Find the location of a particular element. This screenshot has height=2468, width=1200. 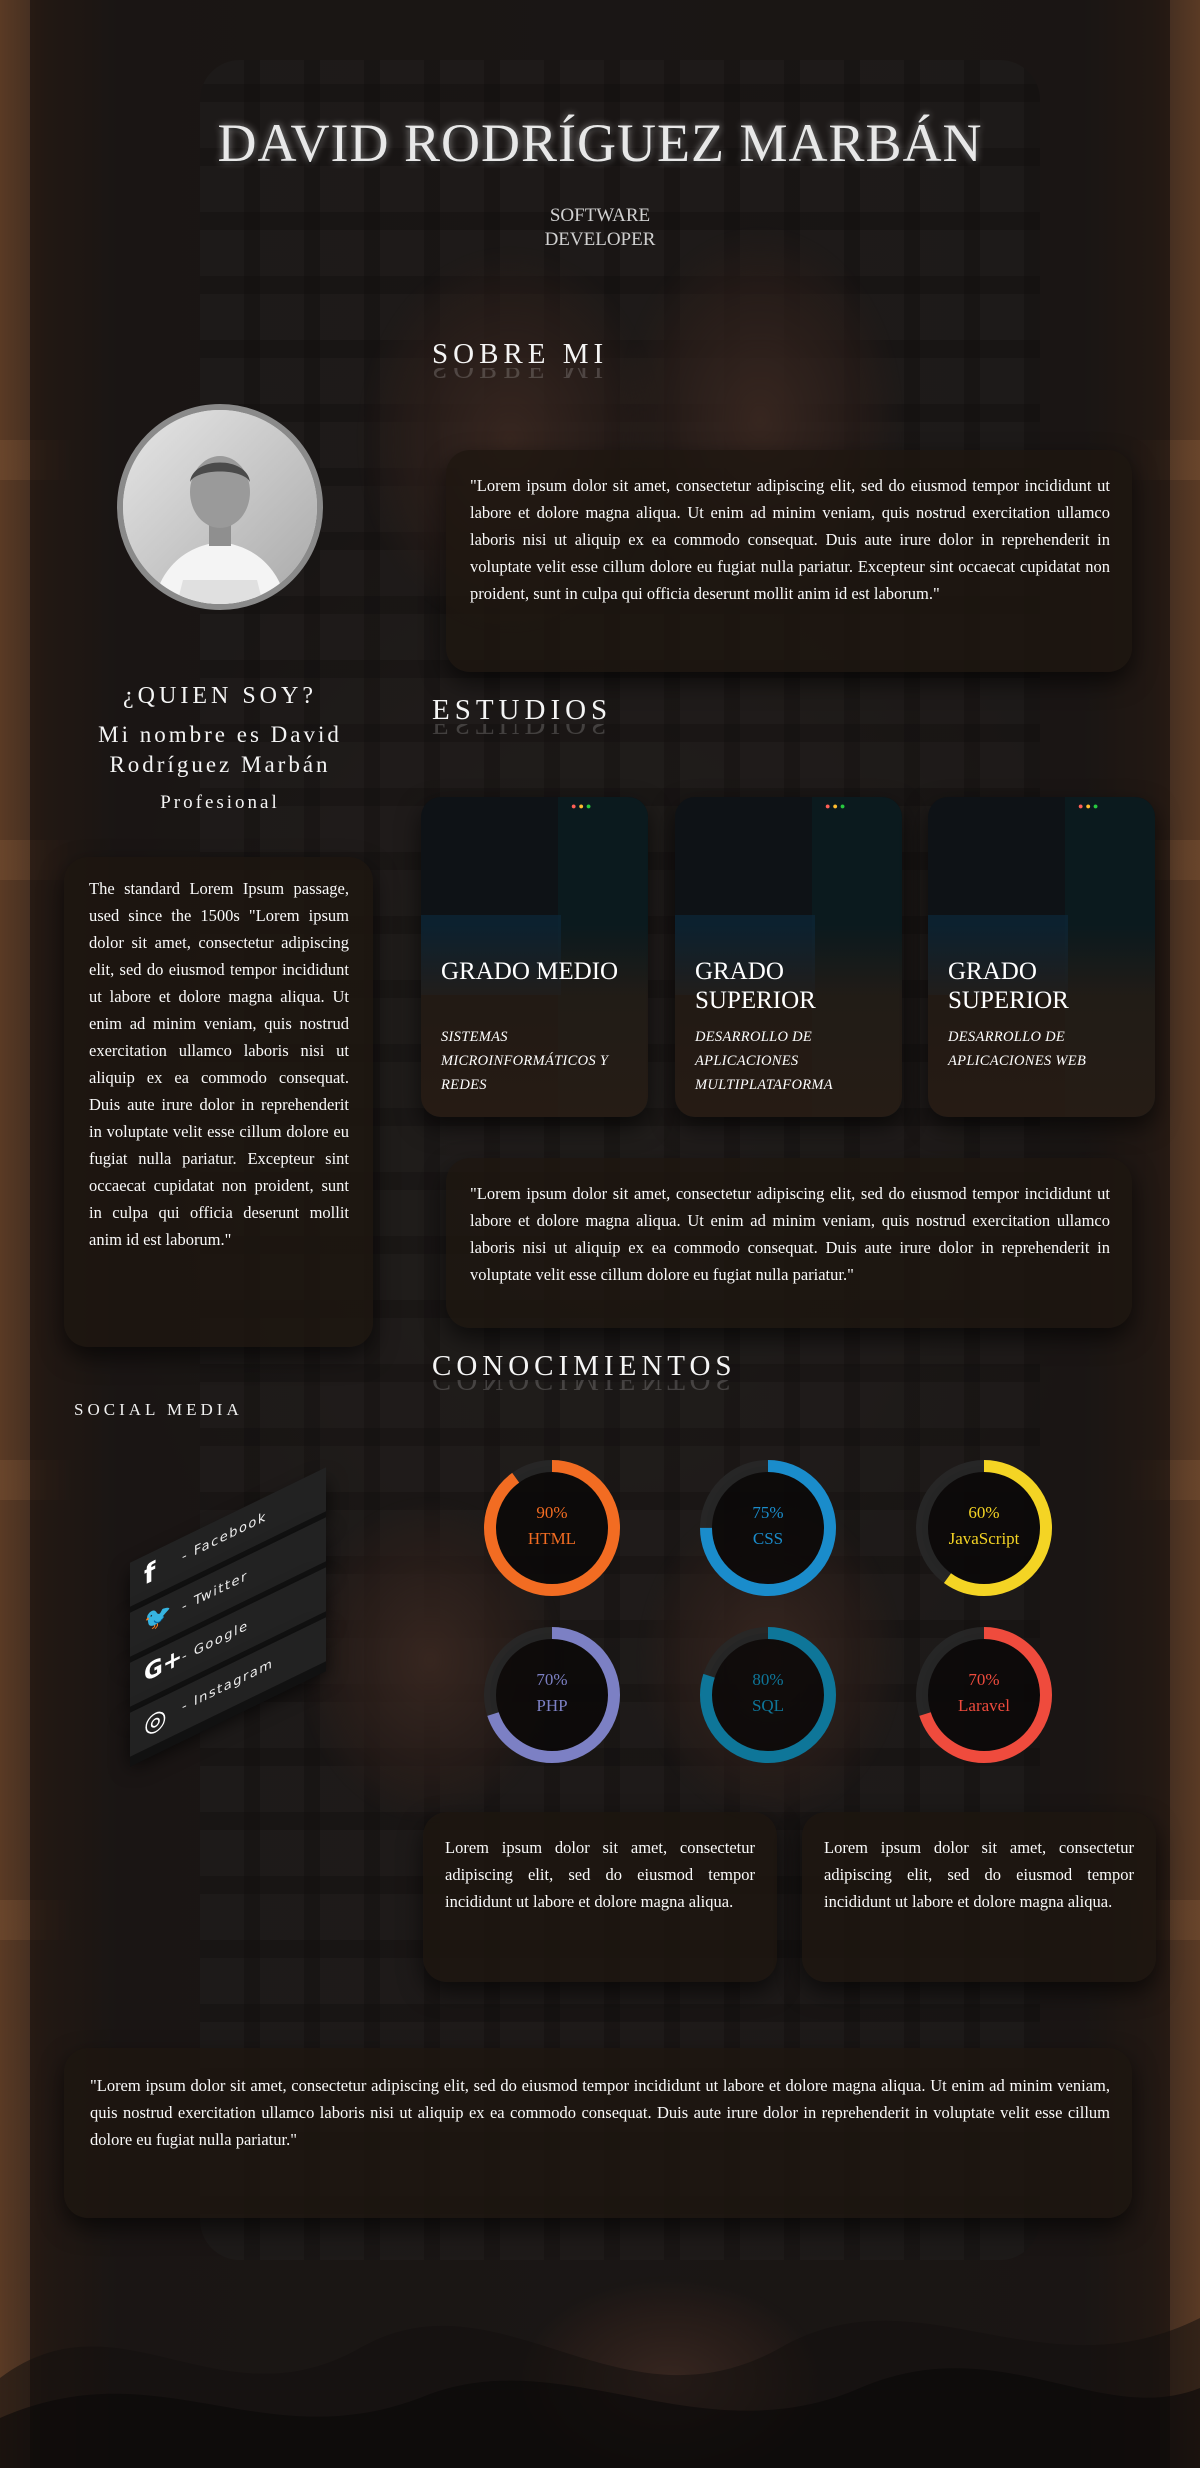

skill-name: Laravel is located at coordinates (984, 1705).